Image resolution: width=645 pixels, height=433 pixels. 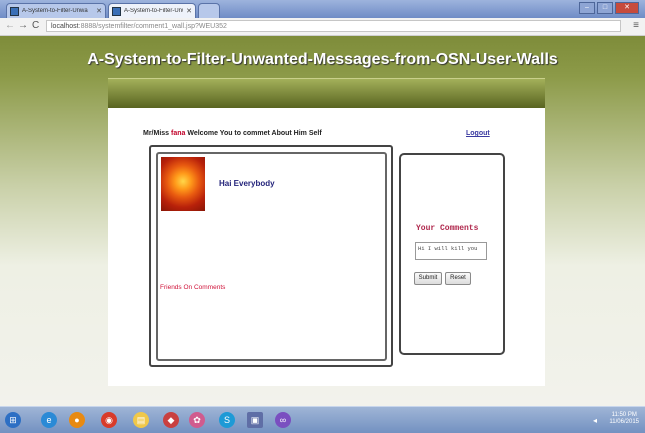 What do you see at coordinates (624, 415) in the screenshot?
I see `clock-time: 11:50 PM` at bounding box center [624, 415].